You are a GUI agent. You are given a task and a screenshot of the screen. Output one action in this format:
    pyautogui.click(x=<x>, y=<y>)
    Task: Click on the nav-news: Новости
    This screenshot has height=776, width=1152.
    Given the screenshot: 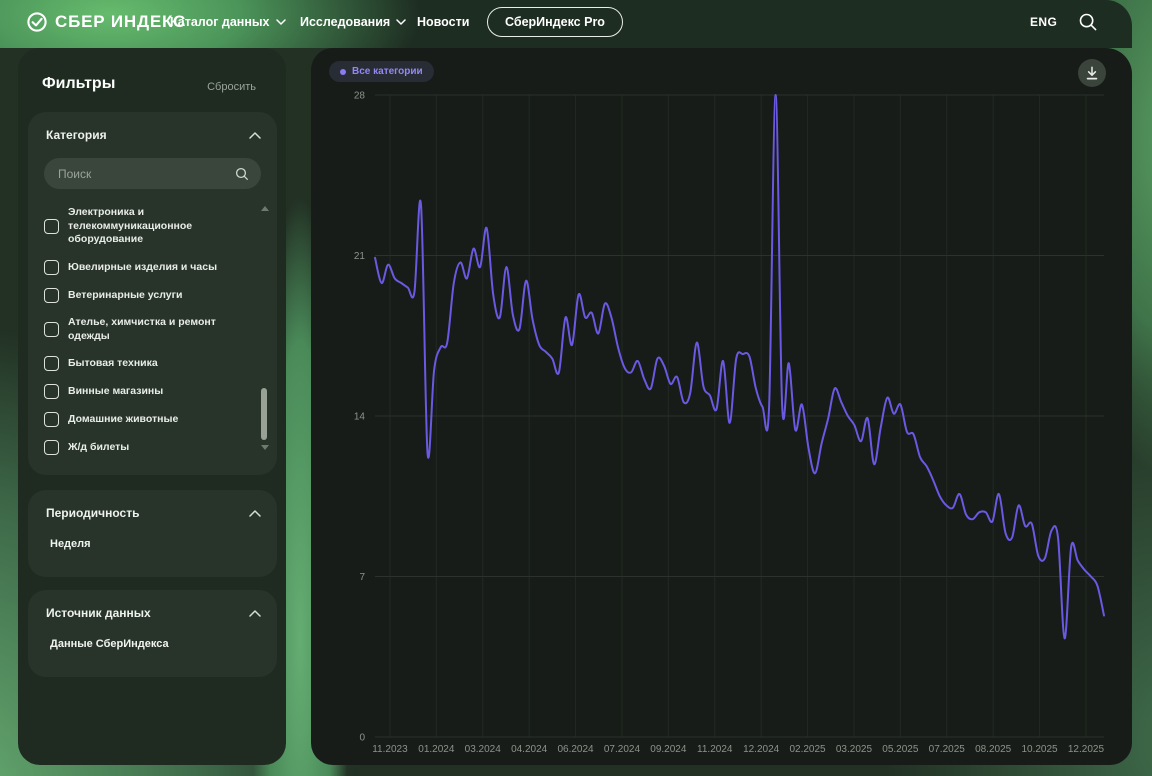 What is the action you would take?
    pyautogui.click(x=443, y=22)
    